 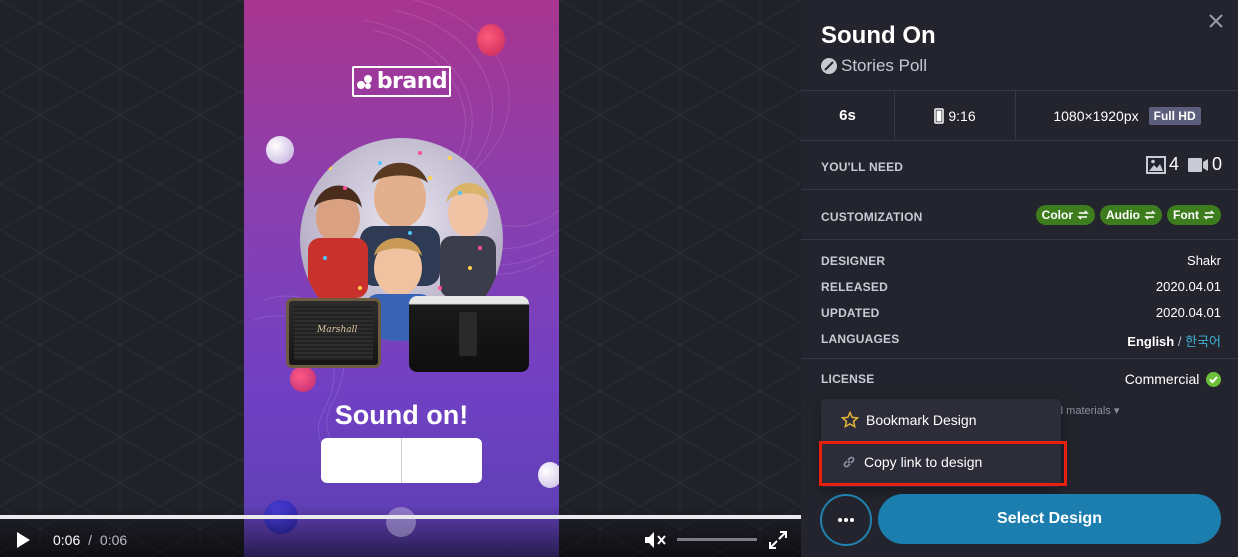 What do you see at coordinates (1186, 215) in the screenshot?
I see `chip-label: Font` at bounding box center [1186, 215].